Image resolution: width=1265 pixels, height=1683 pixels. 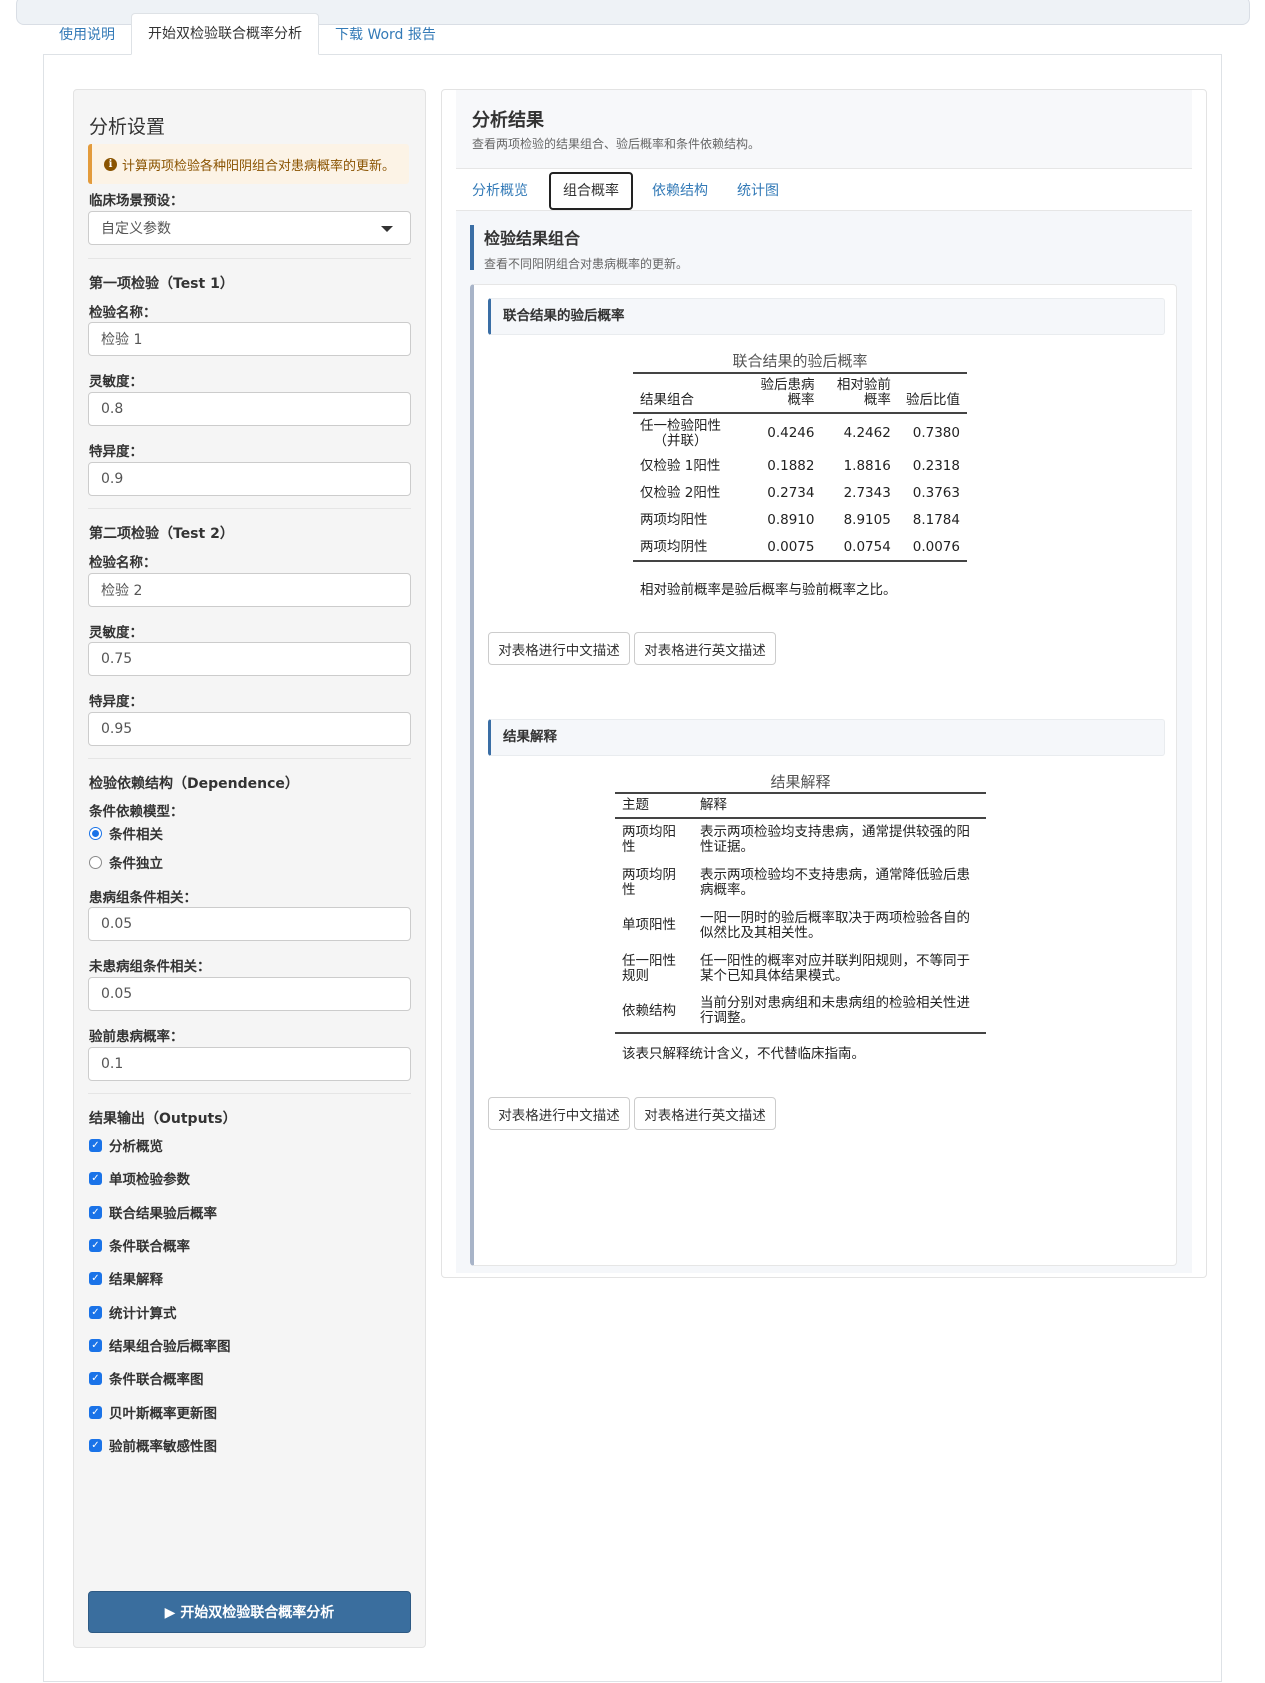 What do you see at coordinates (149, 1247) in the screenshot?
I see `output-checkbox-label: 条件联合概率` at bounding box center [149, 1247].